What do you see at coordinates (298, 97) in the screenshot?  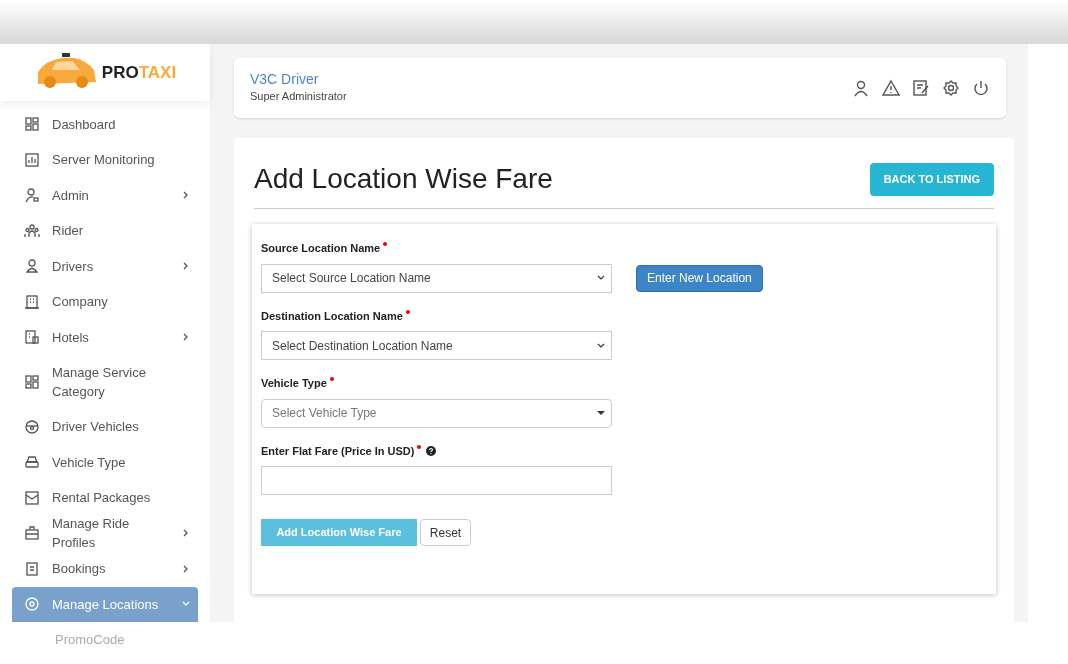 I see `user-role: Super Administrator` at bounding box center [298, 97].